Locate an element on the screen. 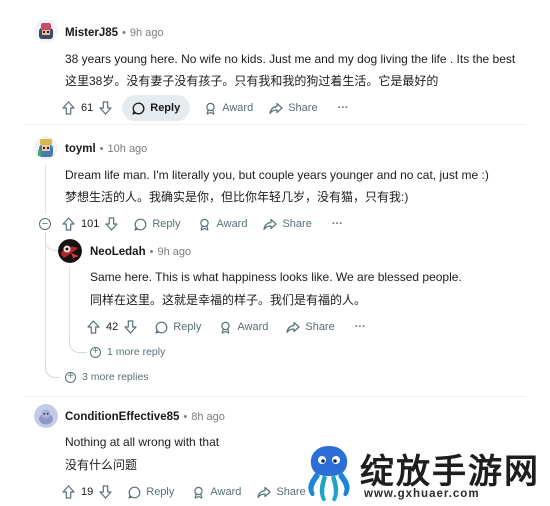  vote-group: 42 is located at coordinates (112, 327).